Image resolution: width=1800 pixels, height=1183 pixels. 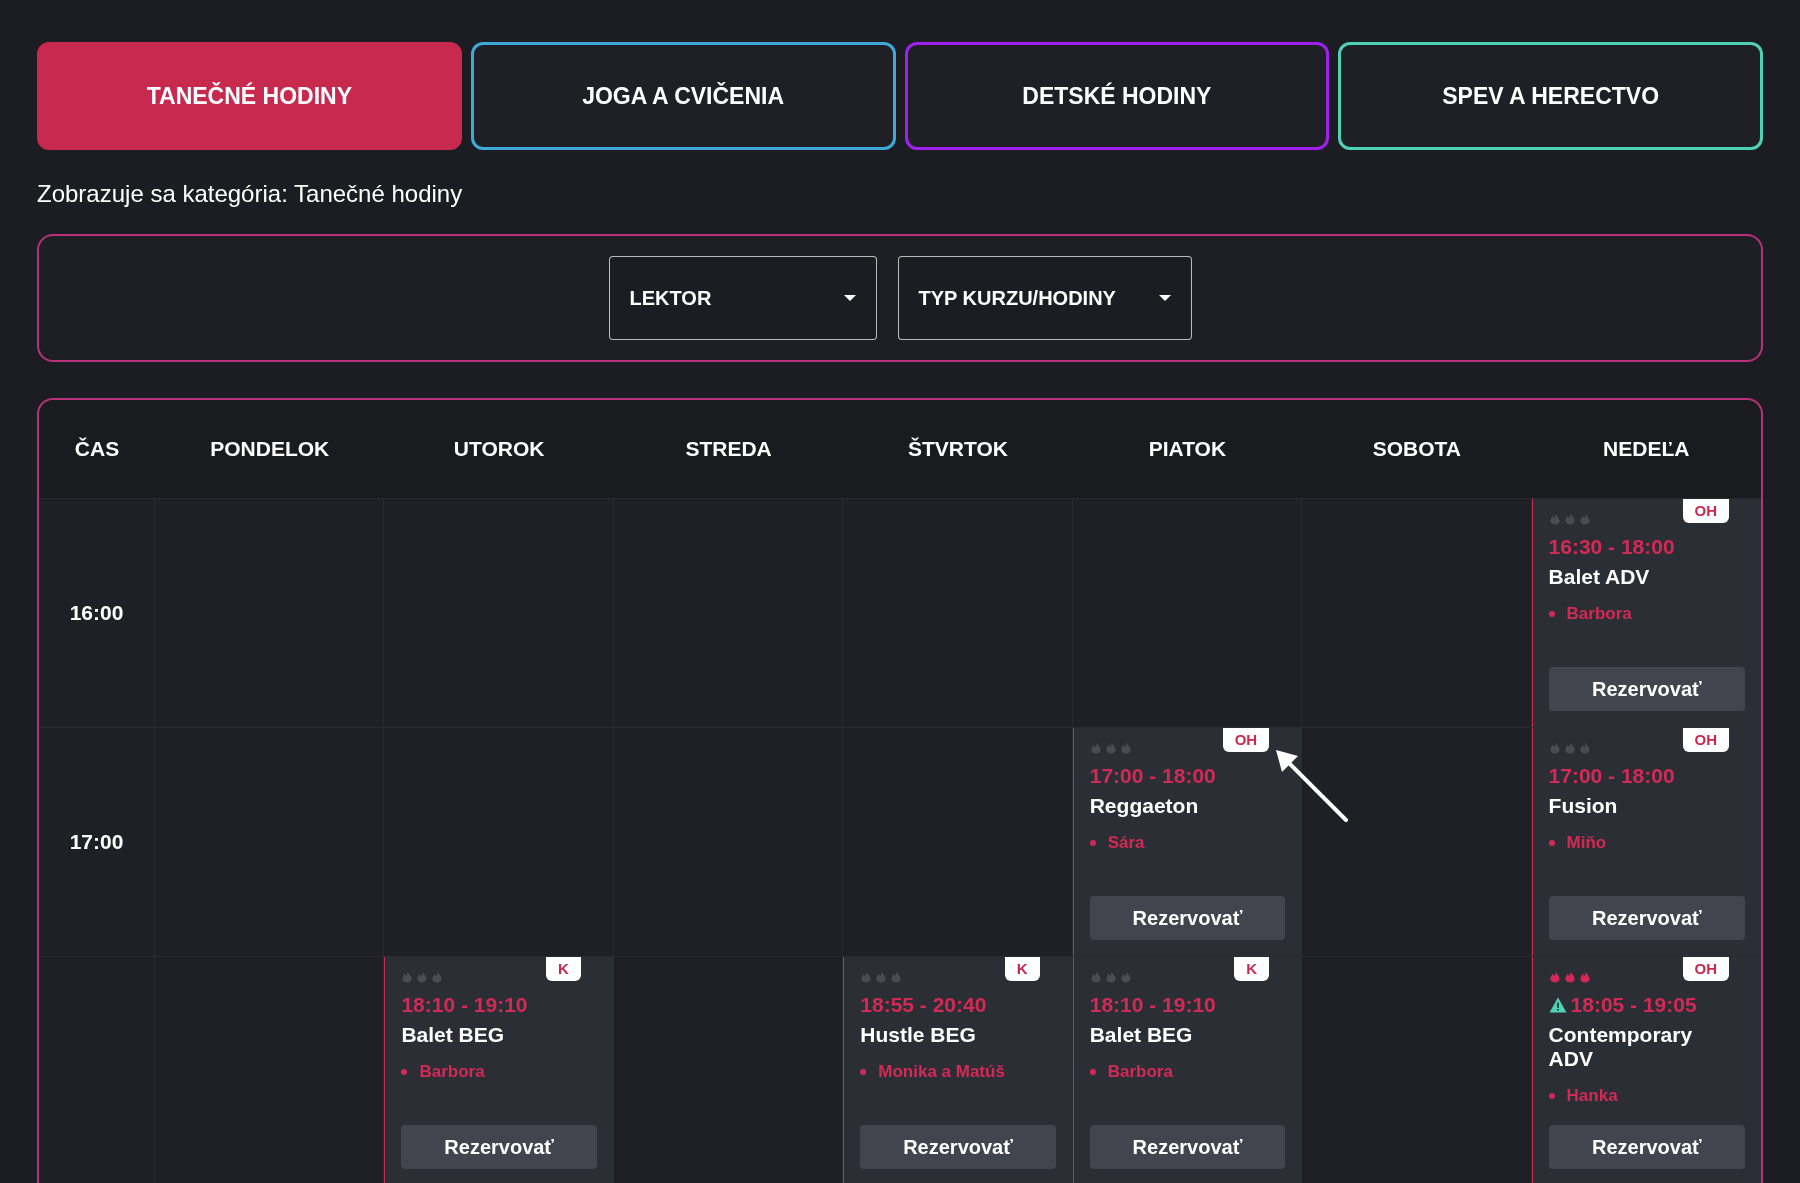 What do you see at coordinates (1416, 449) in the screenshot?
I see `column-header: SOBOTA` at bounding box center [1416, 449].